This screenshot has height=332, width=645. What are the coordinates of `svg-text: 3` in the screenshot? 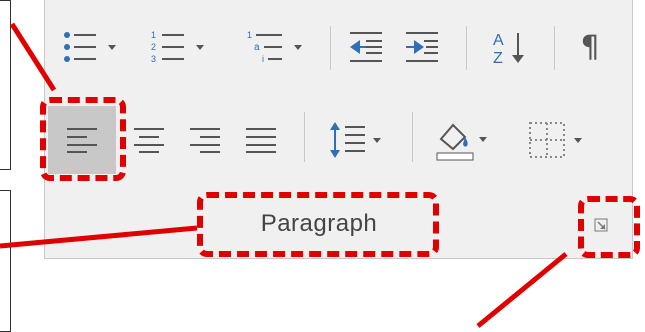 It's located at (153, 59).